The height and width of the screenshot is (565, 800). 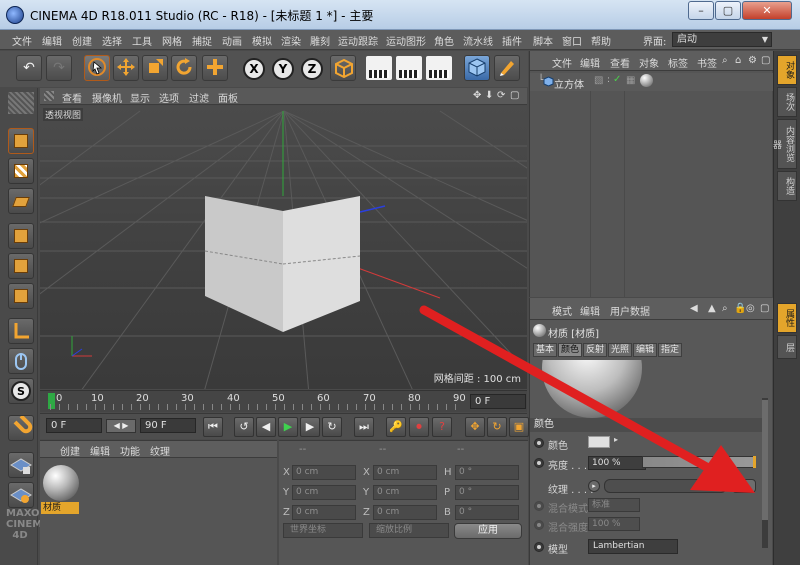 I want to click on visibility-dots-icon: :, so click(x=608, y=80).